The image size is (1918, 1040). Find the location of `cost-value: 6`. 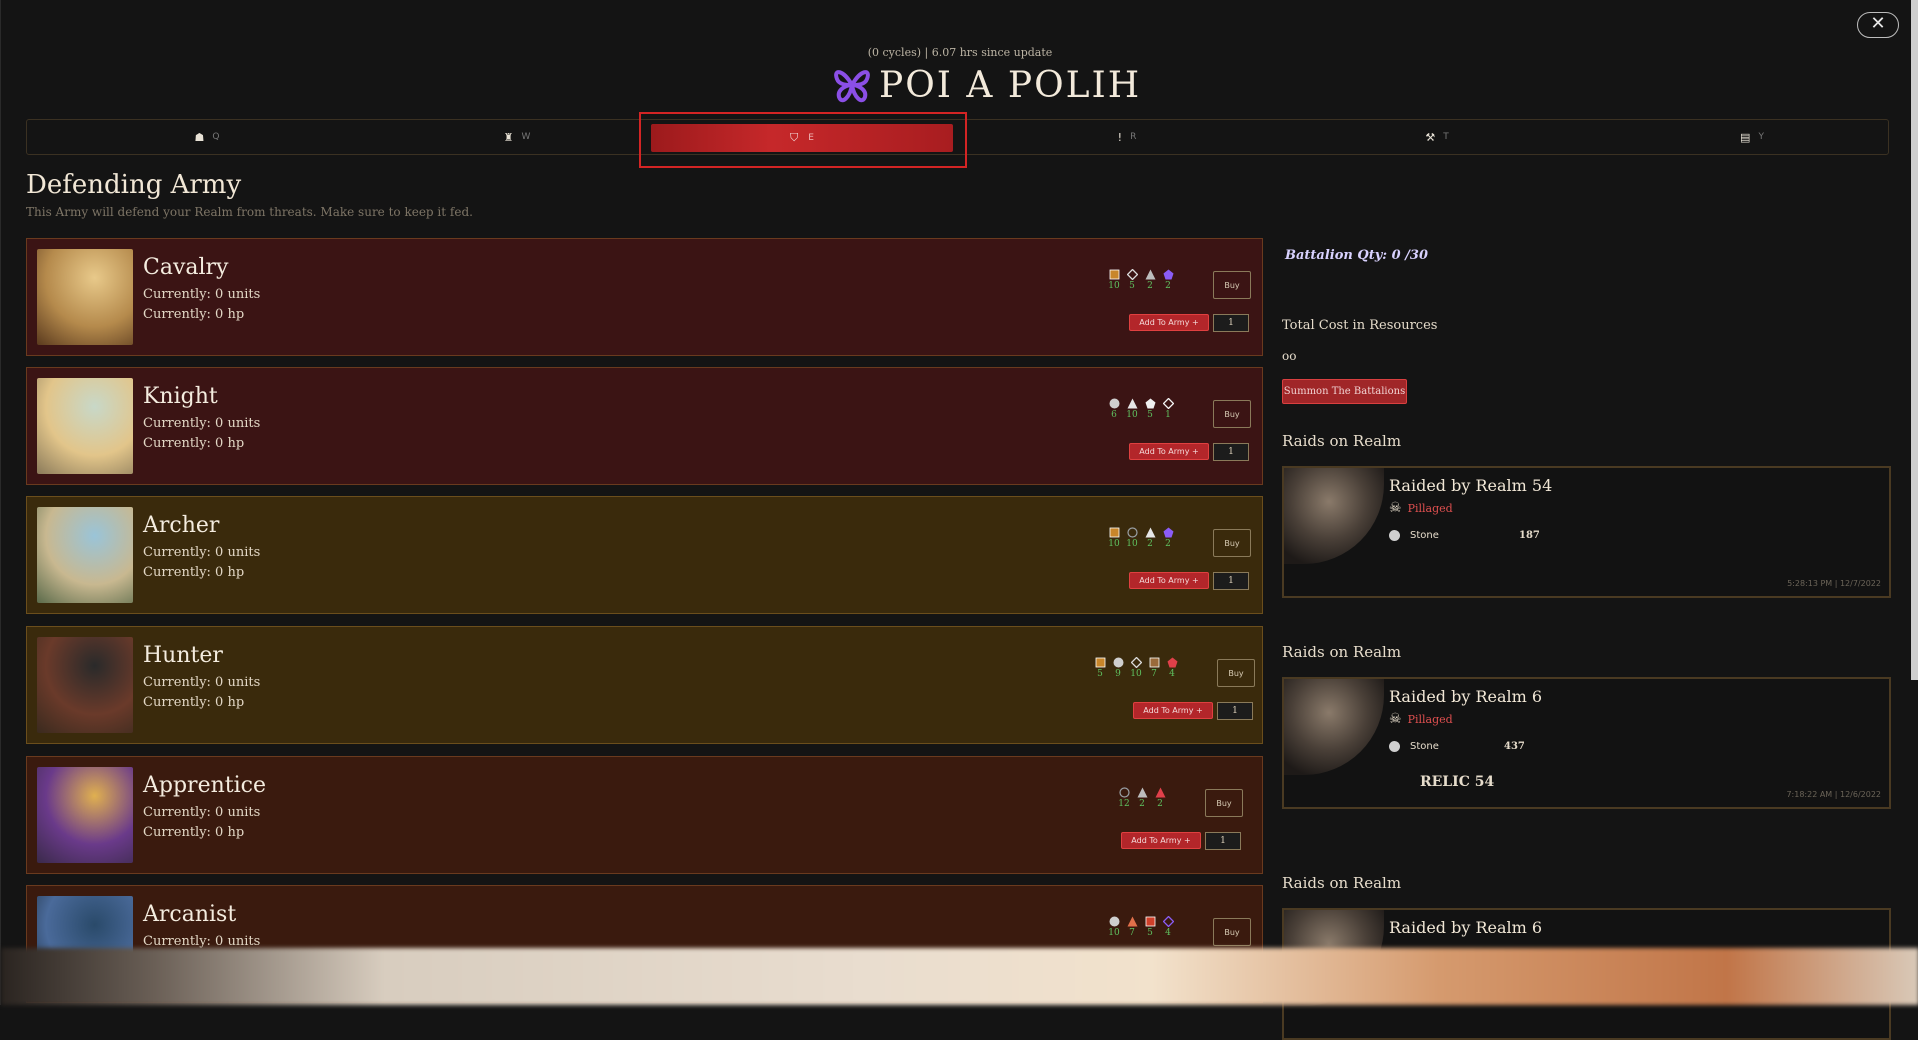

cost-value: 6 is located at coordinates (1114, 415).